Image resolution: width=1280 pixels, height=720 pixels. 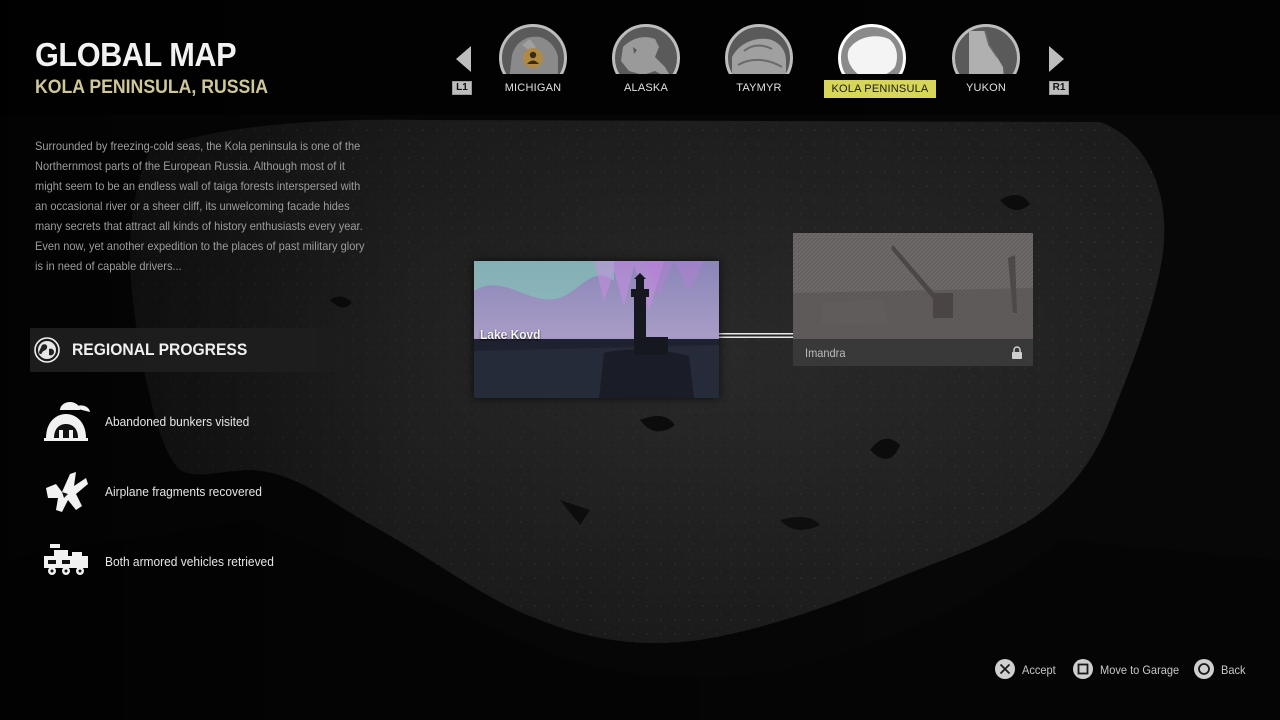 I want to click on region-kola-peninsula: KOLA PENINSULA, so click(x=876, y=64).